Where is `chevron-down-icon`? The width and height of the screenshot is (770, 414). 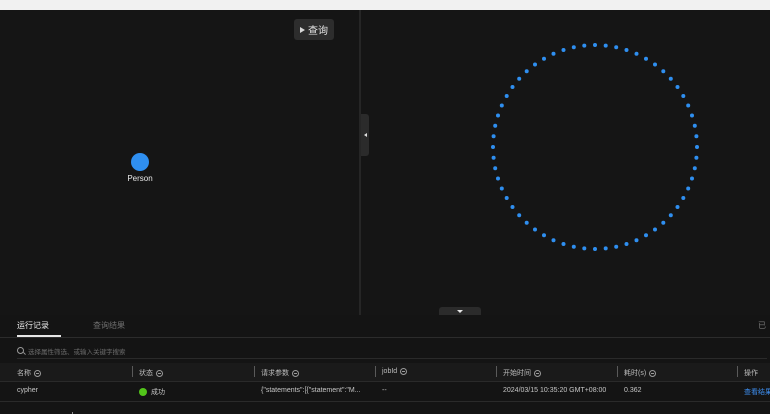
chevron-down-icon is located at coordinates (460, 311).